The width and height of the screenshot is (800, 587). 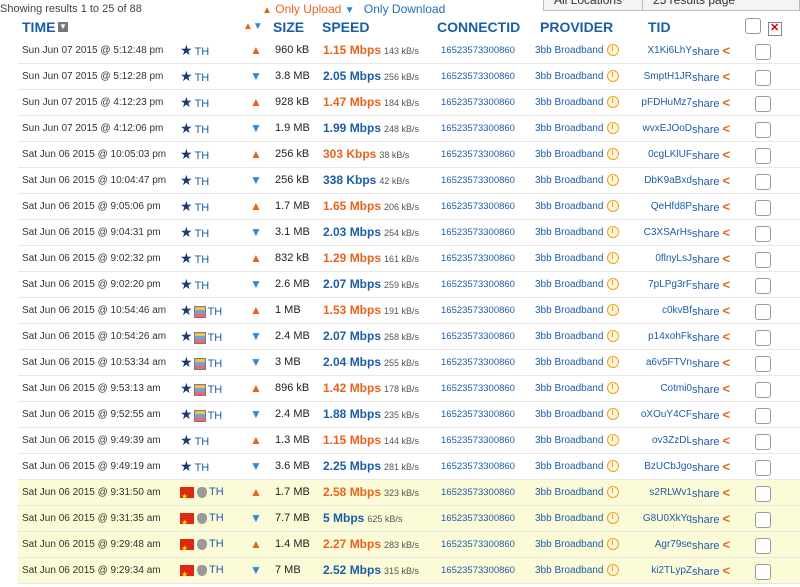 I want to click on row-tid-link: SmptH1JR, so click(x=662, y=76).